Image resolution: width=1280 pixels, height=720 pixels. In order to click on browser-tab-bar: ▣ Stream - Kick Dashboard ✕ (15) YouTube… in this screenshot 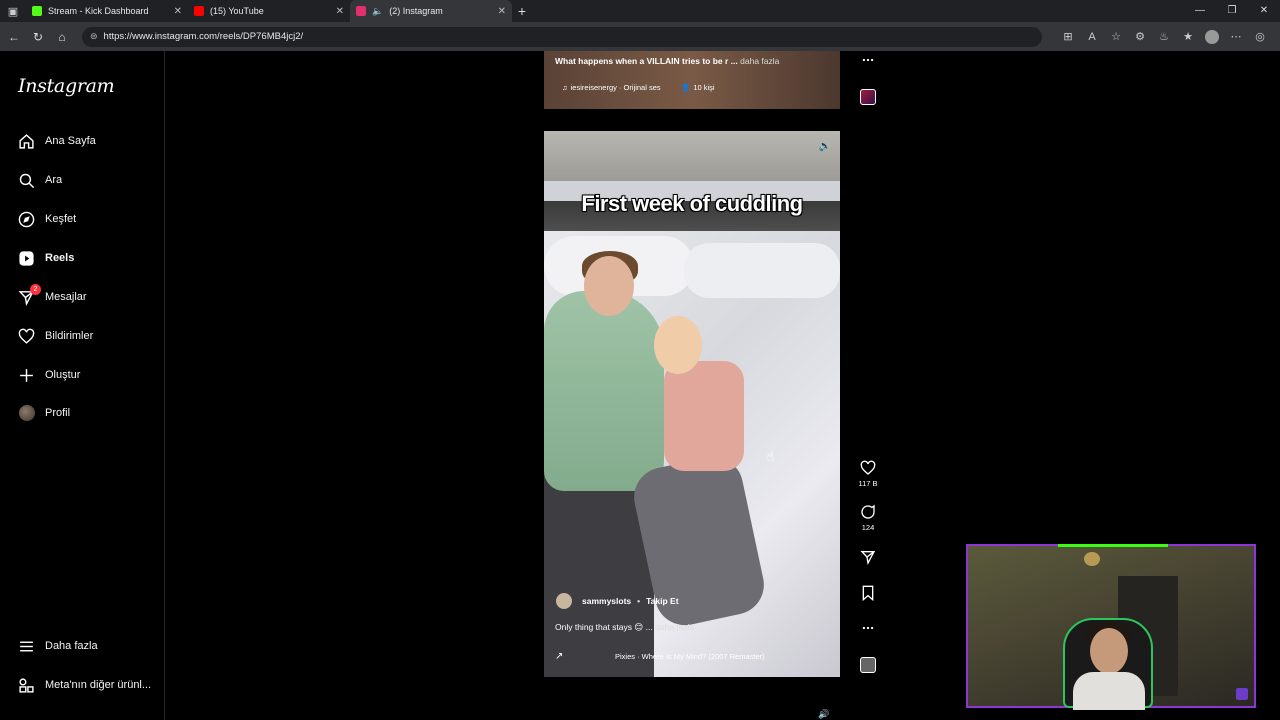, I will do `click(640, 11)`.